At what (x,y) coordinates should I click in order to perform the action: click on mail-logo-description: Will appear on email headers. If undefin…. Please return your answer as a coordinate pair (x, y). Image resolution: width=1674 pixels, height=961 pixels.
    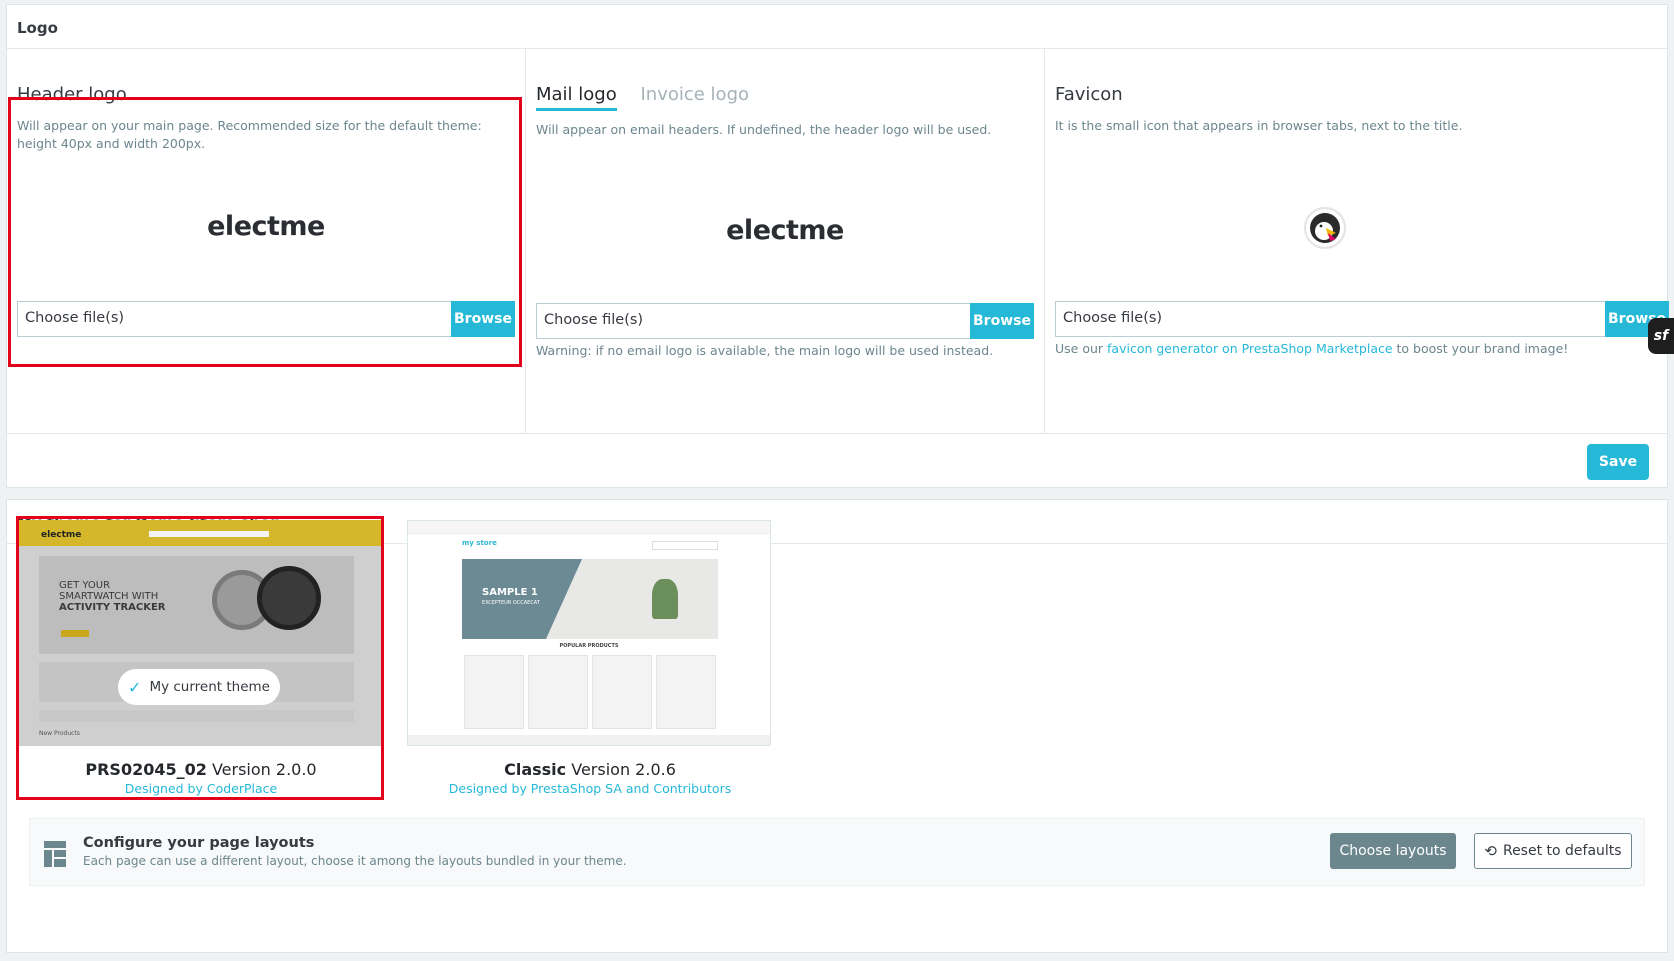
    Looking at the image, I should click on (764, 129).